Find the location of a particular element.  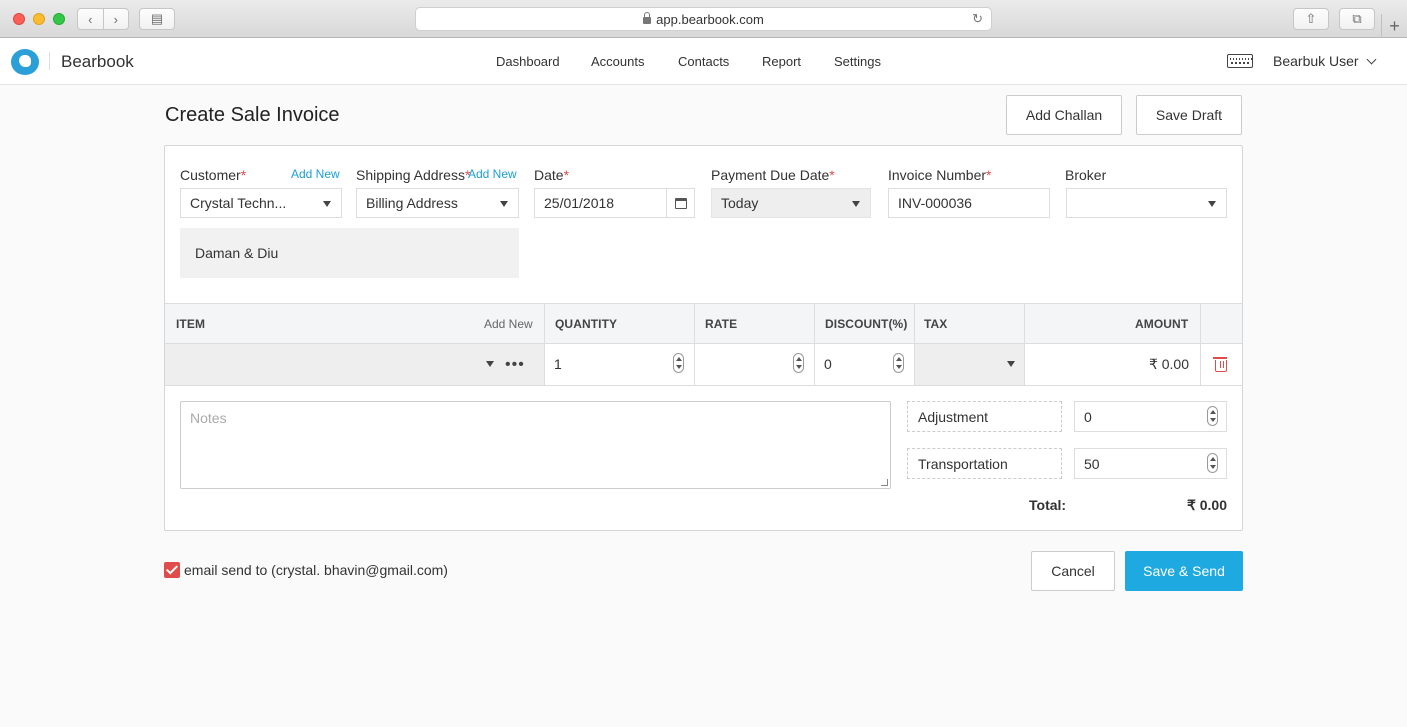

item-select: ••• is located at coordinates (354, 364).